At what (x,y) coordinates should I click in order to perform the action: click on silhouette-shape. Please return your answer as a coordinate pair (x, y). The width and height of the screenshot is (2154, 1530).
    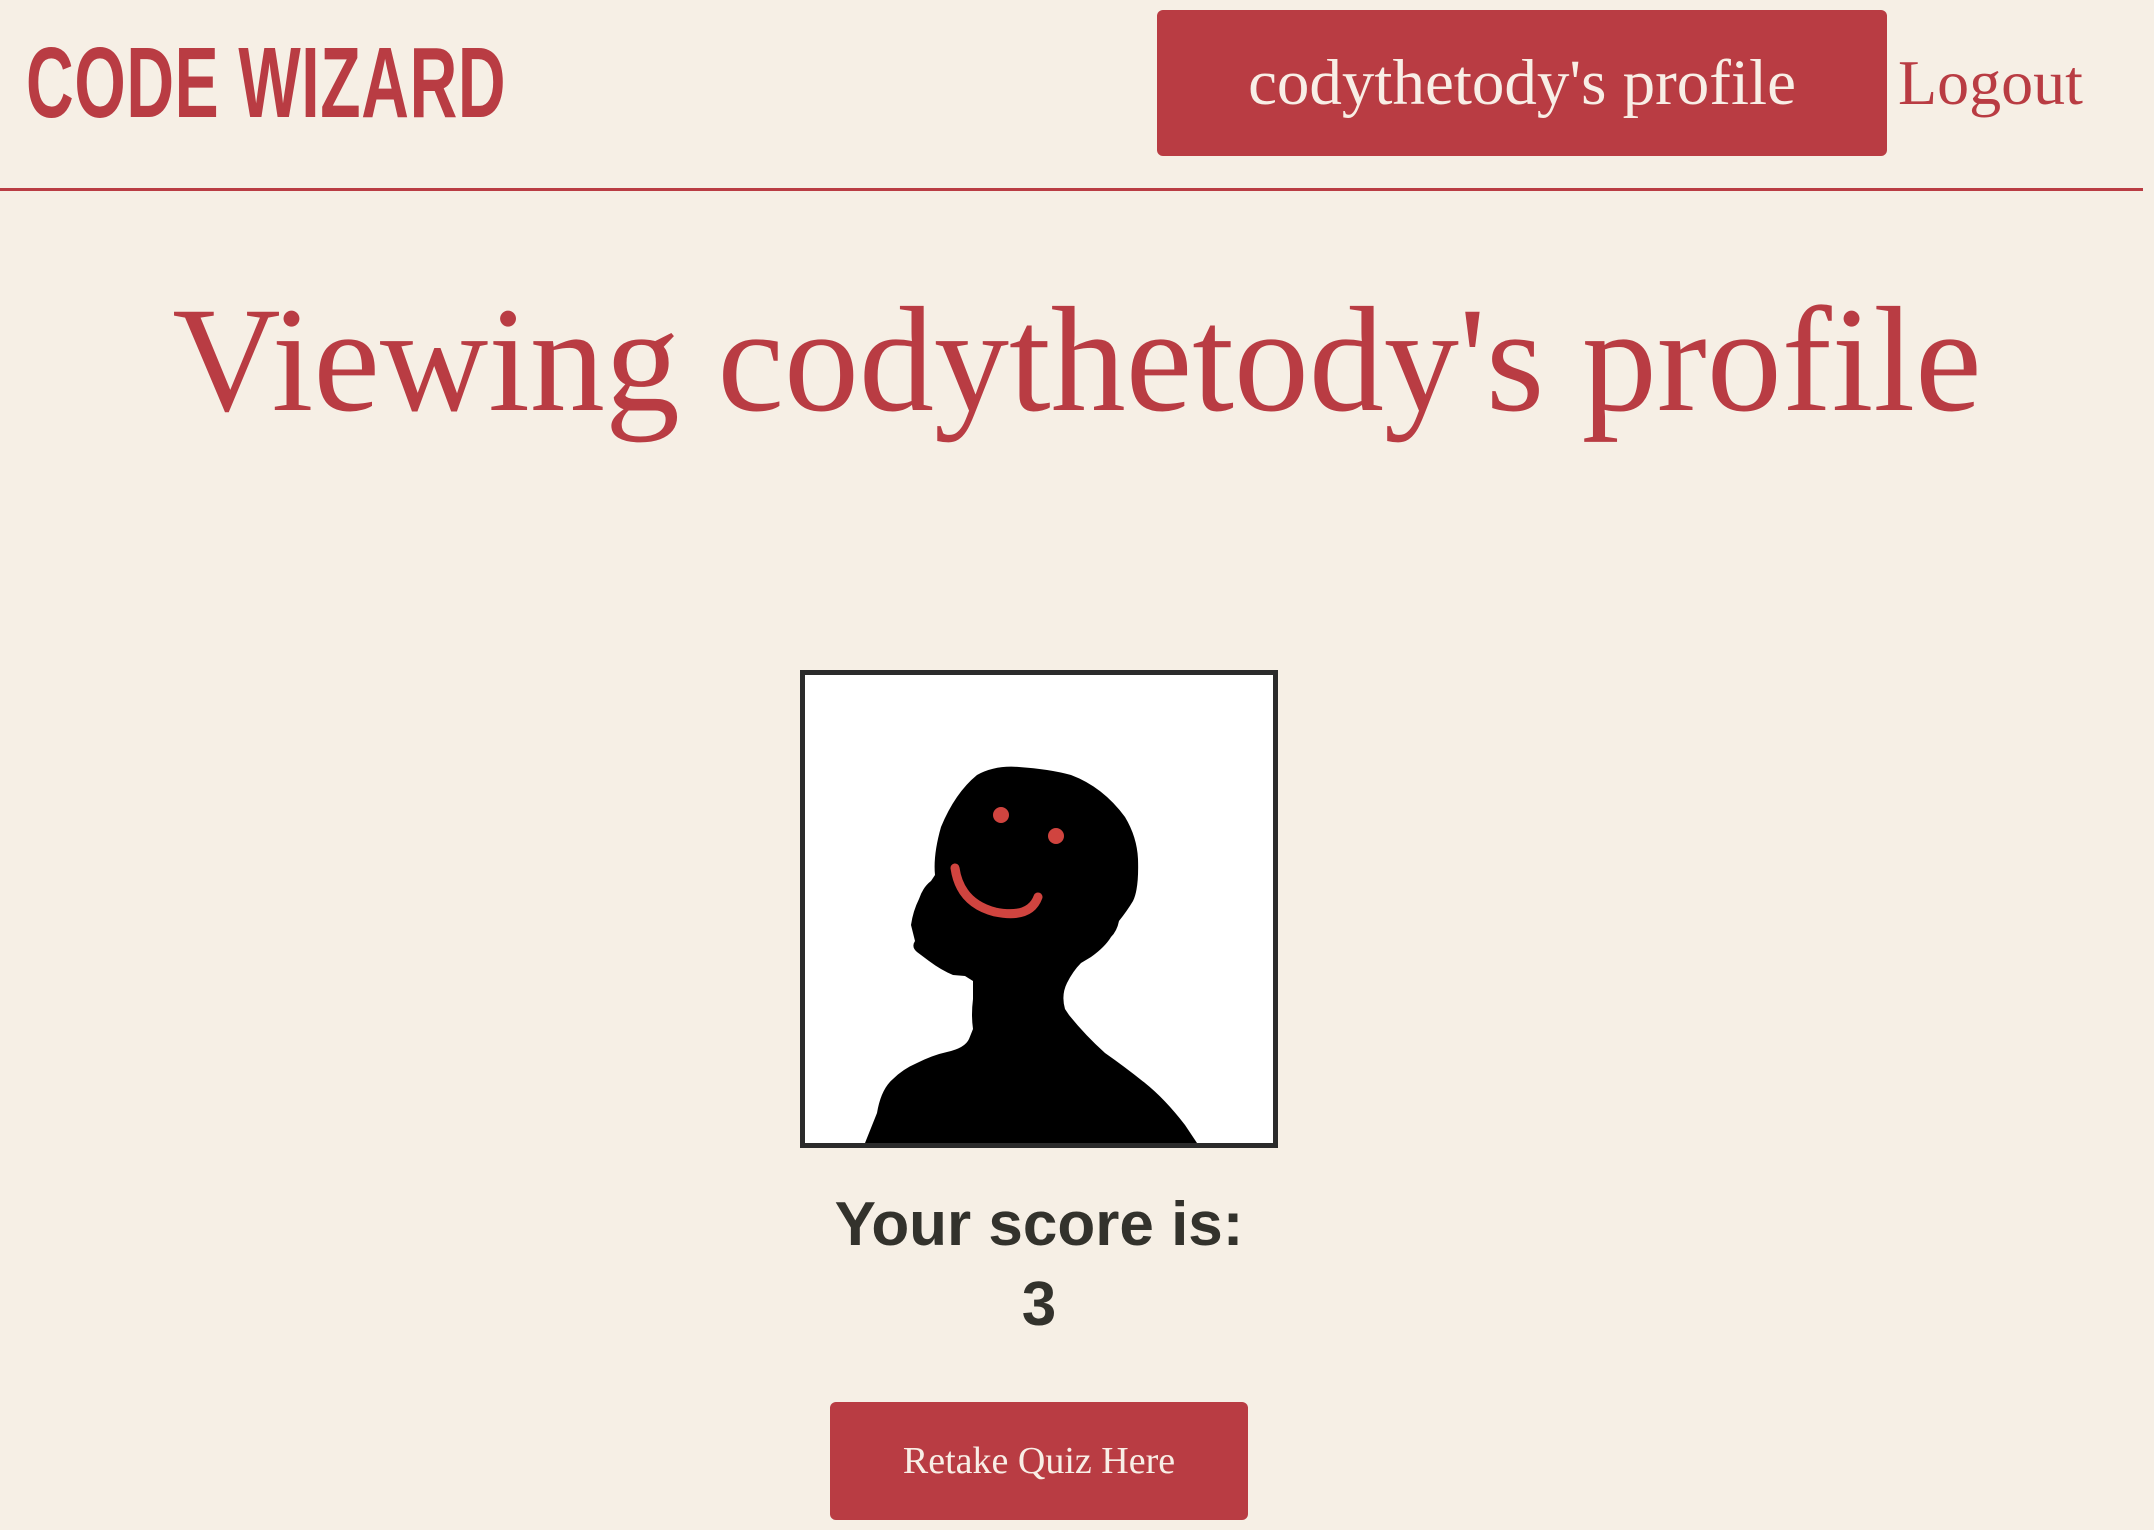
    Looking at the image, I should click on (1031, 954).